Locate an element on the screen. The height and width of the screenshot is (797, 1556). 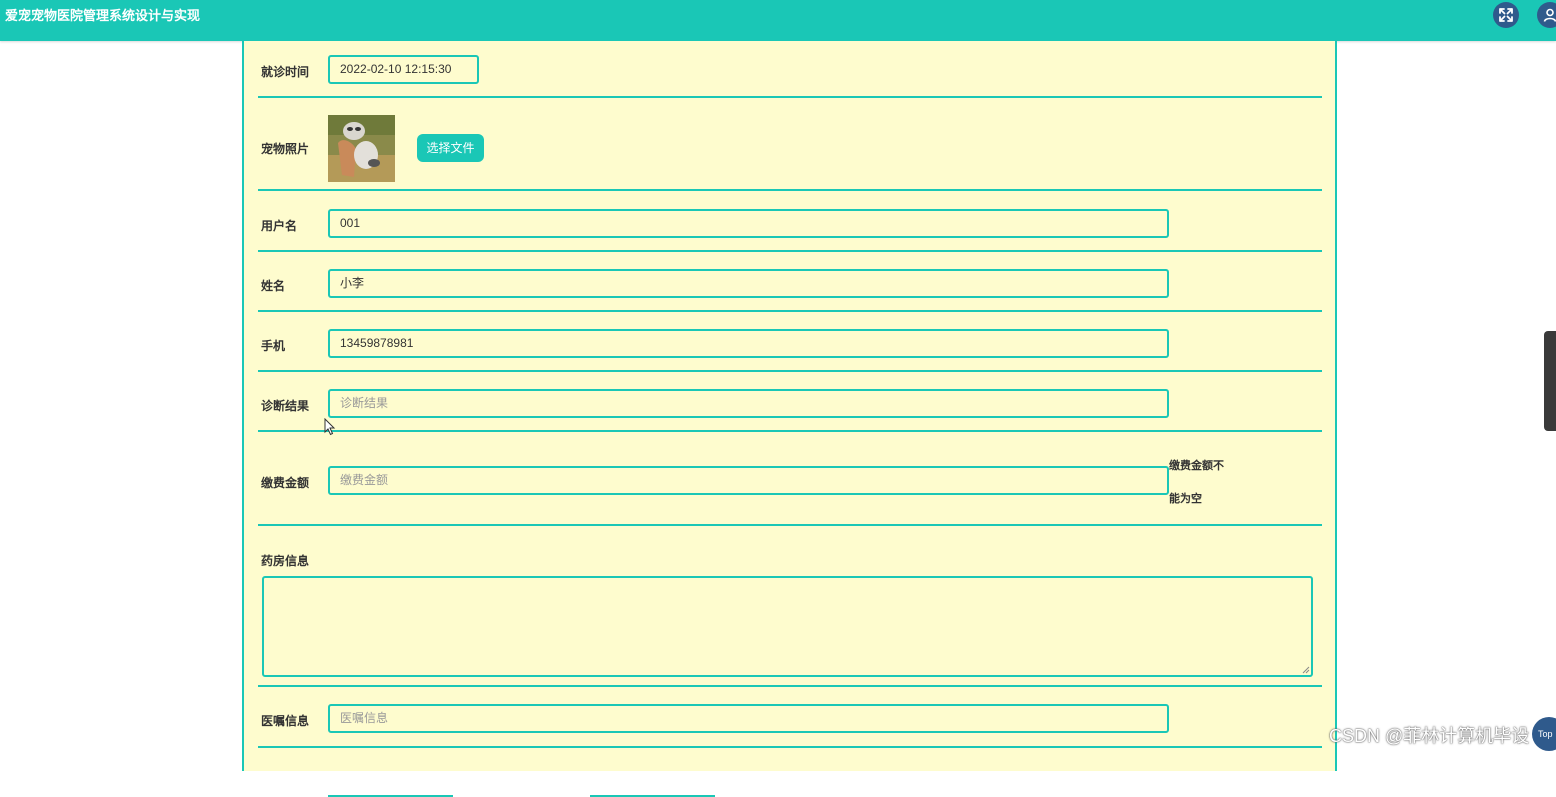
watermark: CSDN @菲林计算机毕设 is located at coordinates (1429, 736).